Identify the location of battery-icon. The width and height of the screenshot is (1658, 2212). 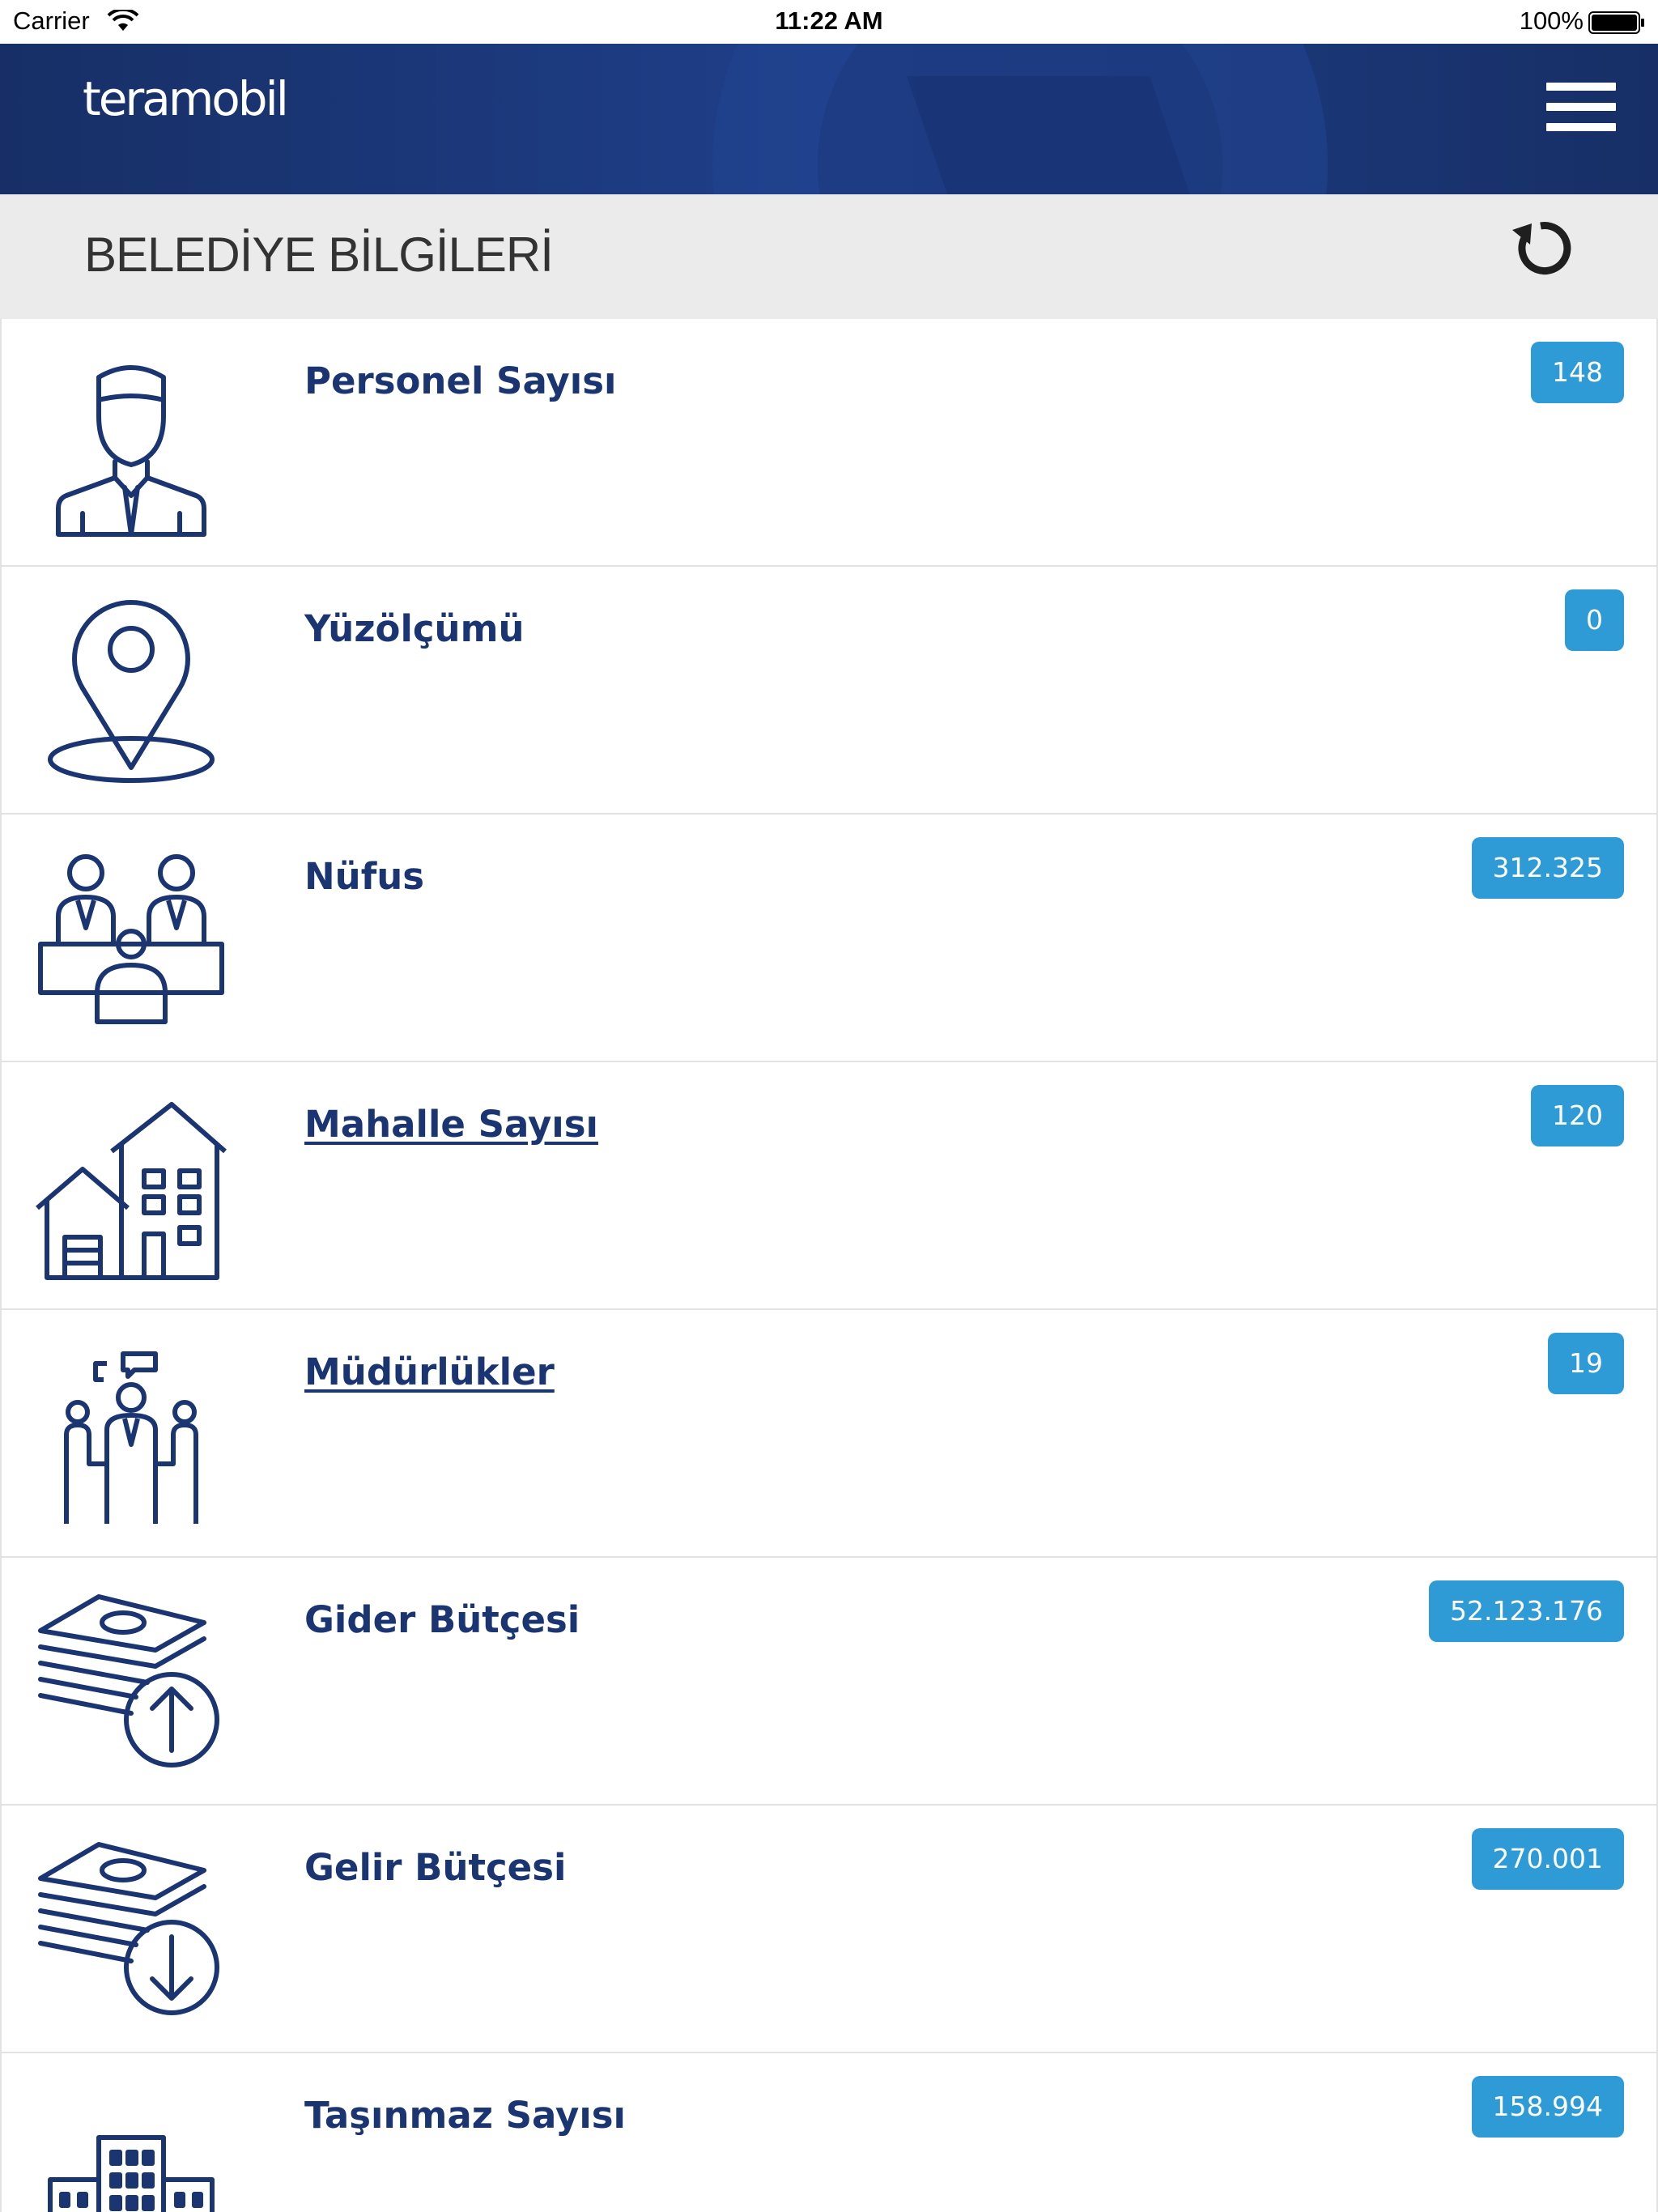
(1616, 22).